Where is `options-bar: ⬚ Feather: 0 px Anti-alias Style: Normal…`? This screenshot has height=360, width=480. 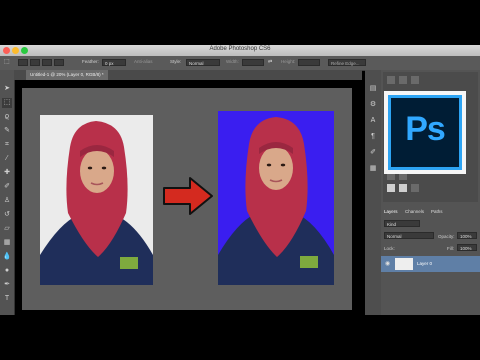 options-bar: ⬚ Feather: 0 px Anti-alias Style: Normal… is located at coordinates (240, 63).